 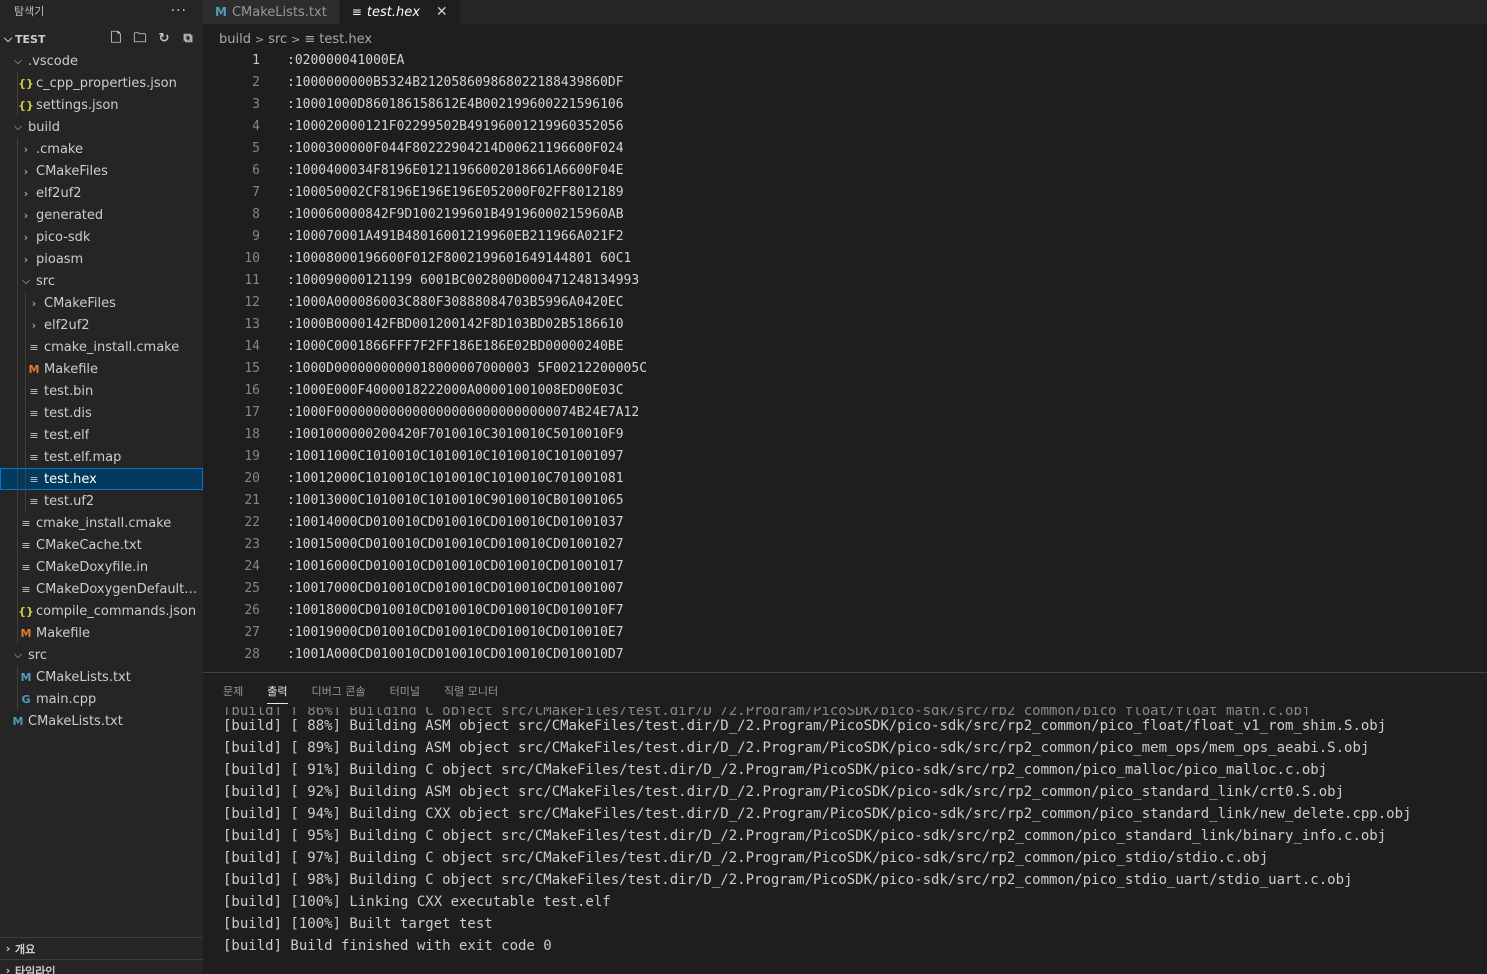 What do you see at coordinates (140, 39) in the screenshot?
I see `new-folder-icon: 🗀` at bounding box center [140, 39].